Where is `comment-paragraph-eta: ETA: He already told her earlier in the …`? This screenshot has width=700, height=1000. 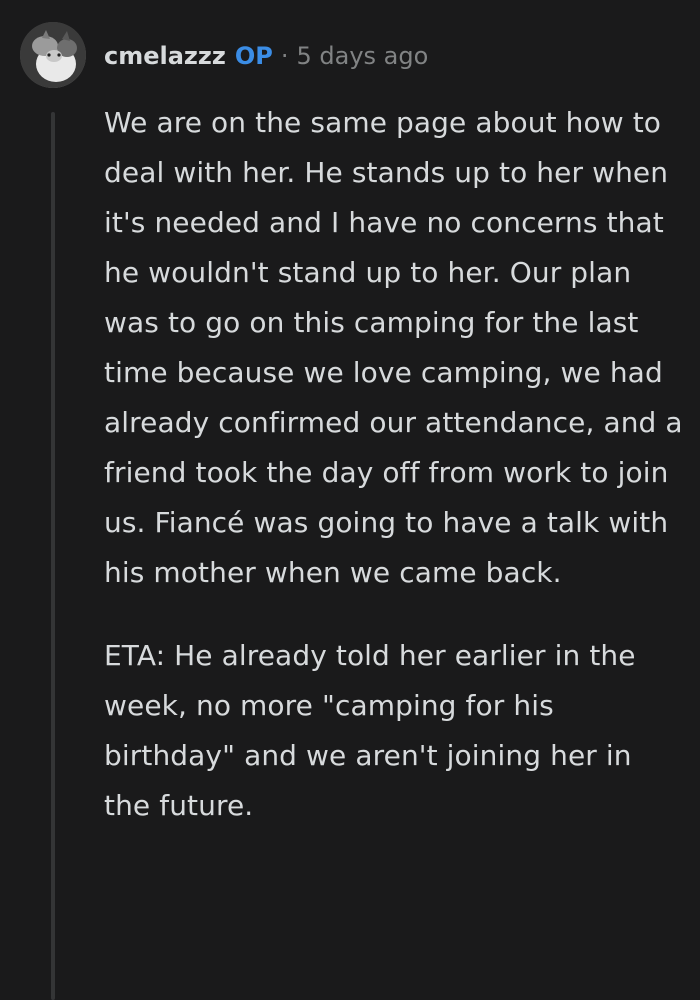 comment-paragraph-eta: ETA: He already told her earlier in the … is located at coordinates (370, 730).